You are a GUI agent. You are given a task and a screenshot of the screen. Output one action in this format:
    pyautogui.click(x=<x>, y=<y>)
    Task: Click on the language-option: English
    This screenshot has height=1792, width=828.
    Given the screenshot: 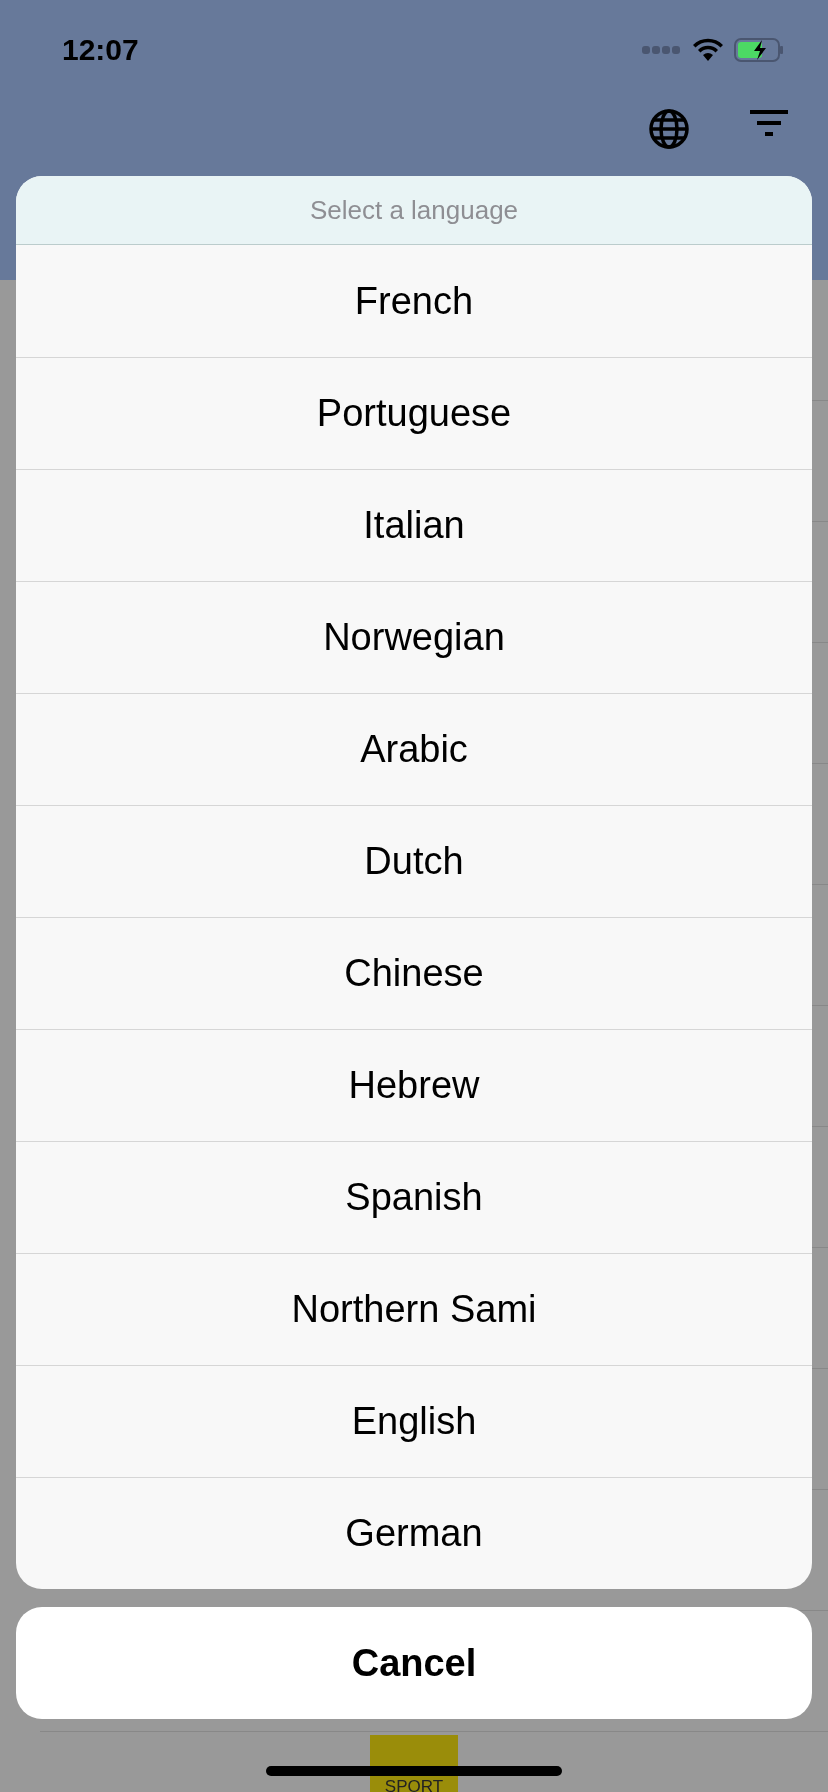 What is the action you would take?
    pyautogui.click(x=414, y=1421)
    